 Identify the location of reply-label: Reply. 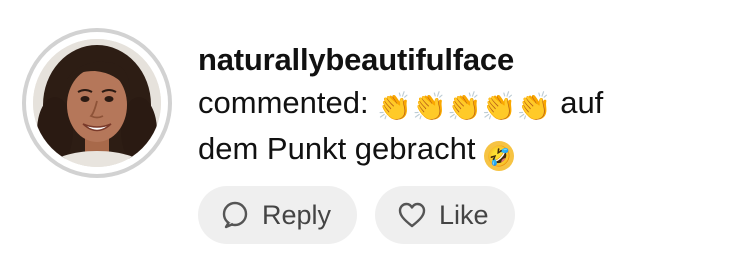
(297, 214).